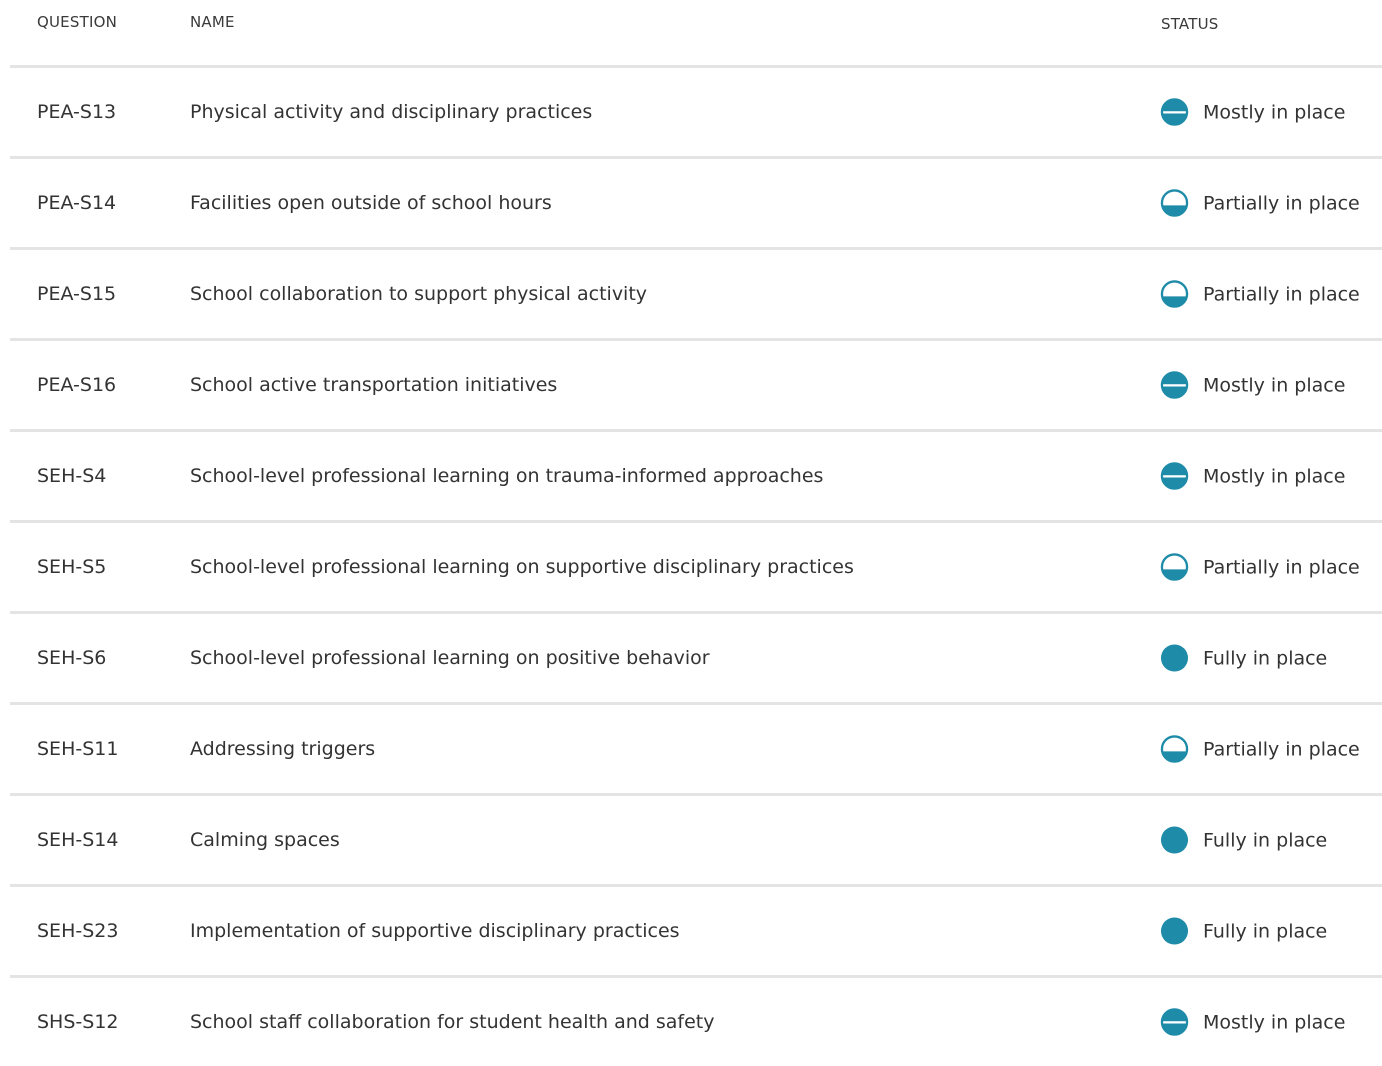 Image resolution: width=1382 pixels, height=1066 pixels. Describe the element at coordinates (77, 112) in the screenshot. I see `question-id: PEA-S13` at that location.